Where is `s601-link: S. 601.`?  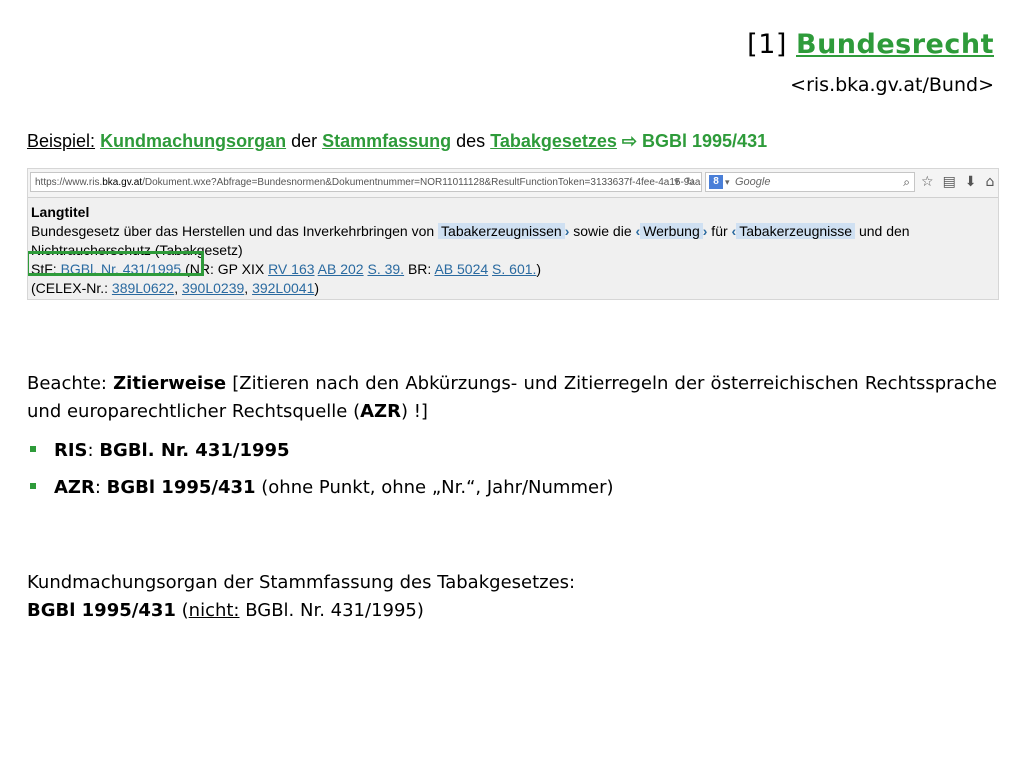 s601-link: S. 601. is located at coordinates (514, 269).